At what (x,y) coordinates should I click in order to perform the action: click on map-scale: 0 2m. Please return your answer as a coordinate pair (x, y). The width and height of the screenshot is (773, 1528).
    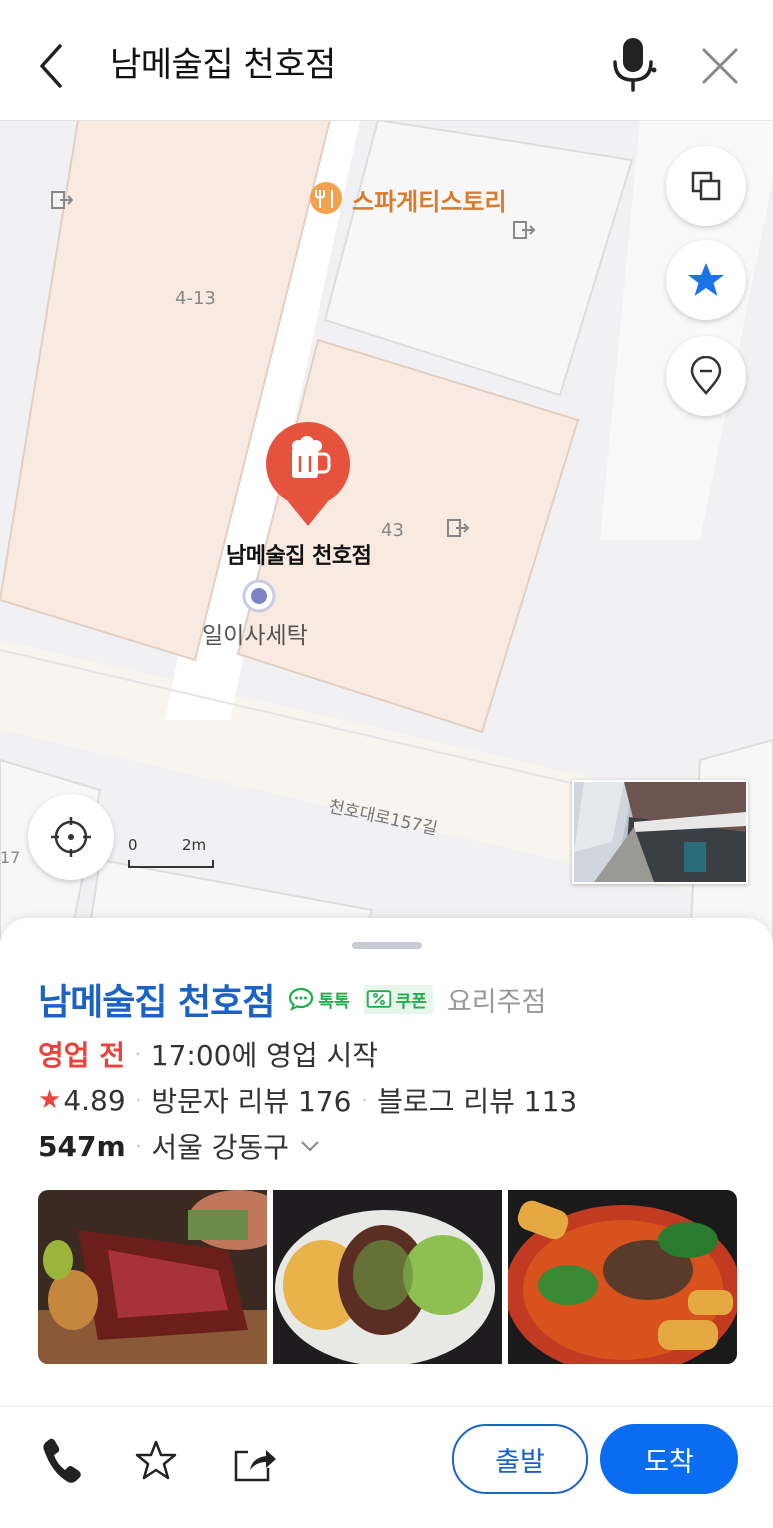
    Looking at the image, I should click on (171, 853).